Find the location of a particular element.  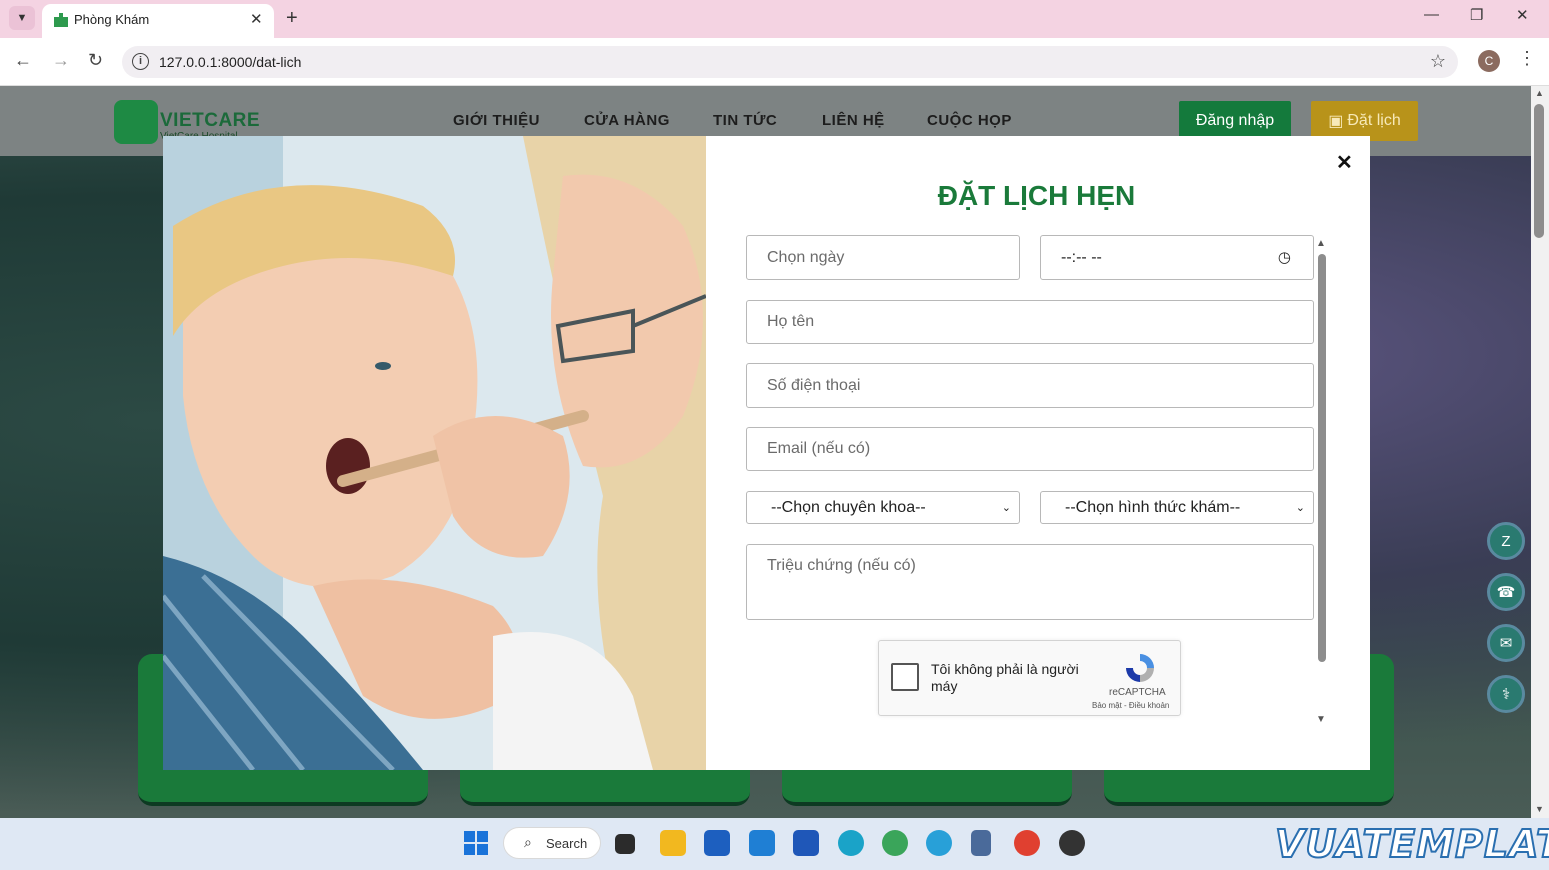

bookmark-star-icon: ☆ is located at coordinates (1438, 61).